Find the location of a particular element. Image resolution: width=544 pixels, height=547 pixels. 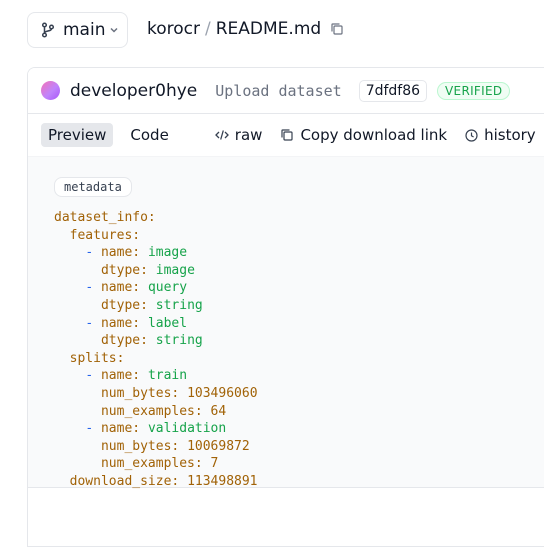

repo-link: korocr is located at coordinates (173, 29).